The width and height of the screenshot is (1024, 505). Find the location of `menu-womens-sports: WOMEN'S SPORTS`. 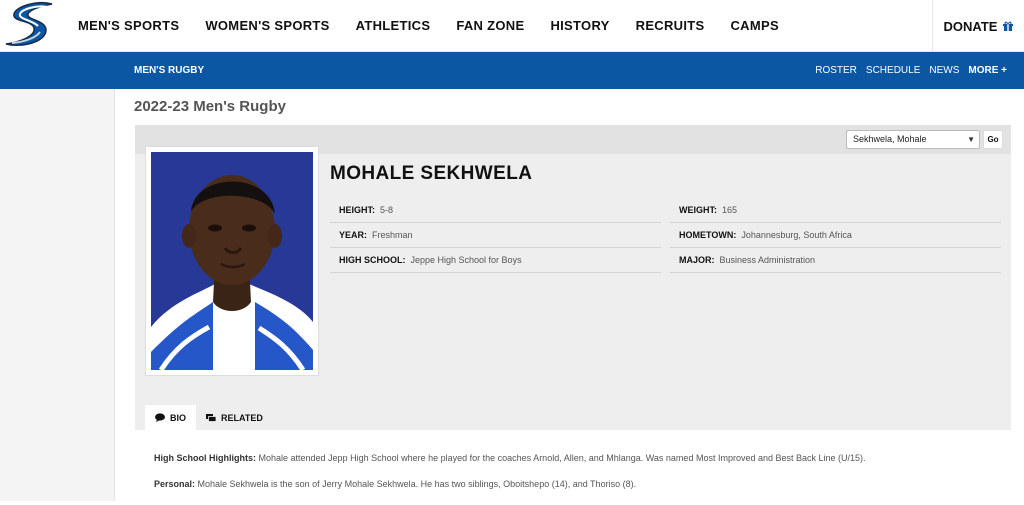

menu-womens-sports: WOMEN'S SPORTS is located at coordinates (267, 25).